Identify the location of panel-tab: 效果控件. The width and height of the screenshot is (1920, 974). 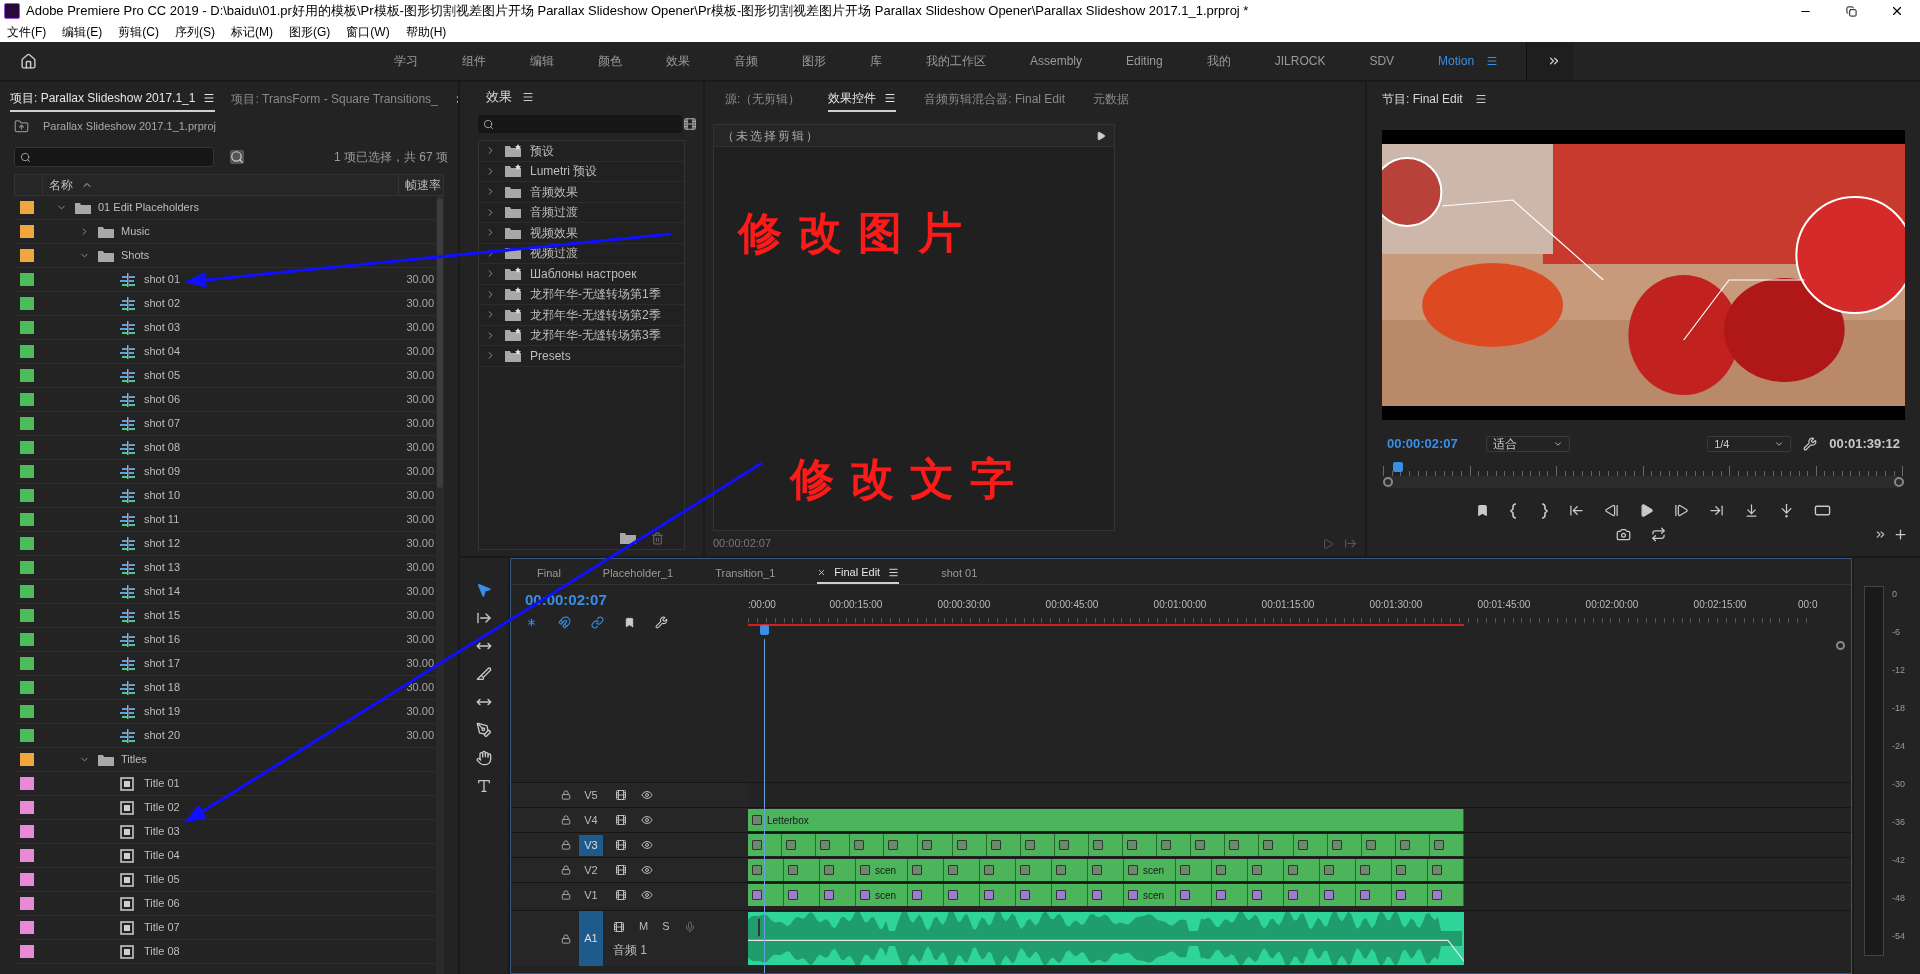
(862, 99).